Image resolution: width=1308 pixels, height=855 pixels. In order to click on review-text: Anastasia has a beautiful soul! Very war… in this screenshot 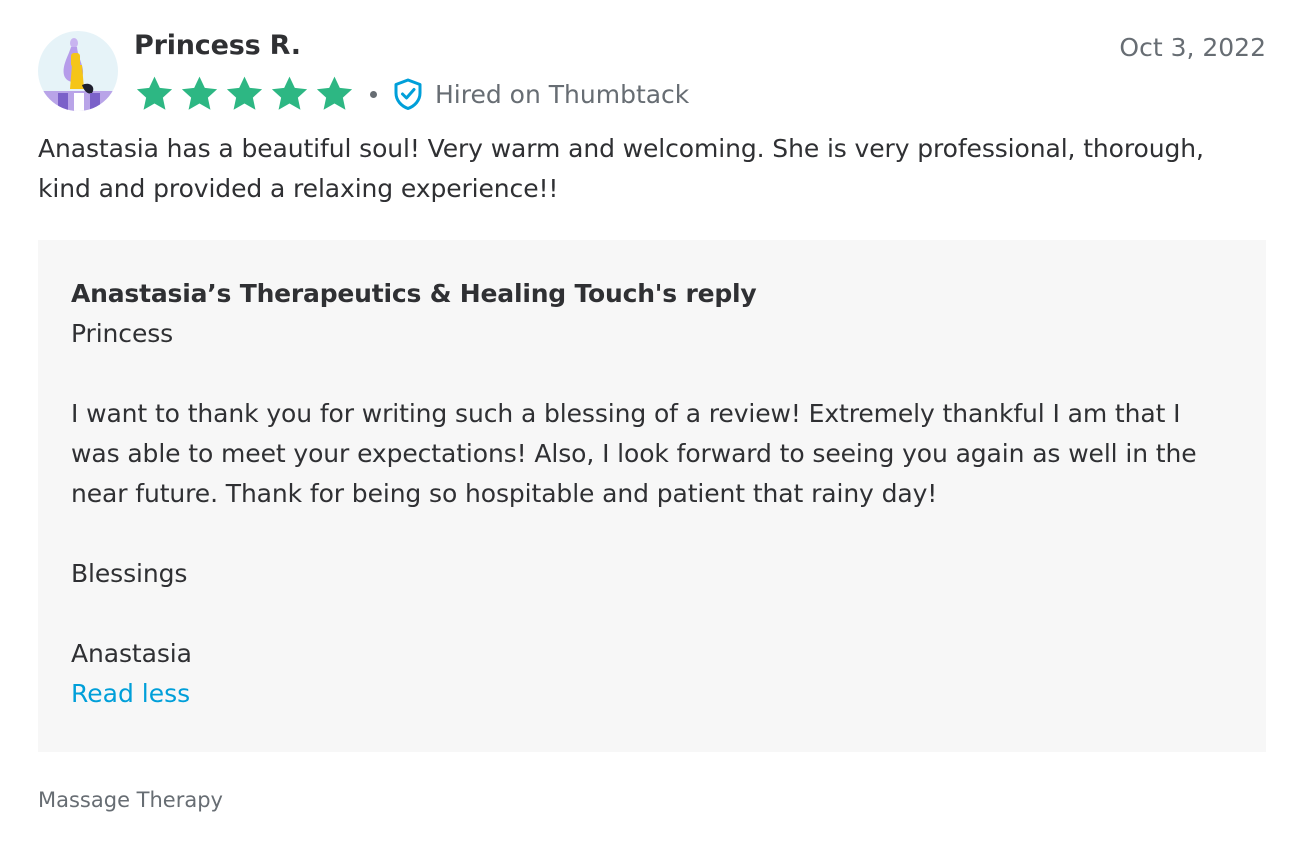, I will do `click(621, 168)`.